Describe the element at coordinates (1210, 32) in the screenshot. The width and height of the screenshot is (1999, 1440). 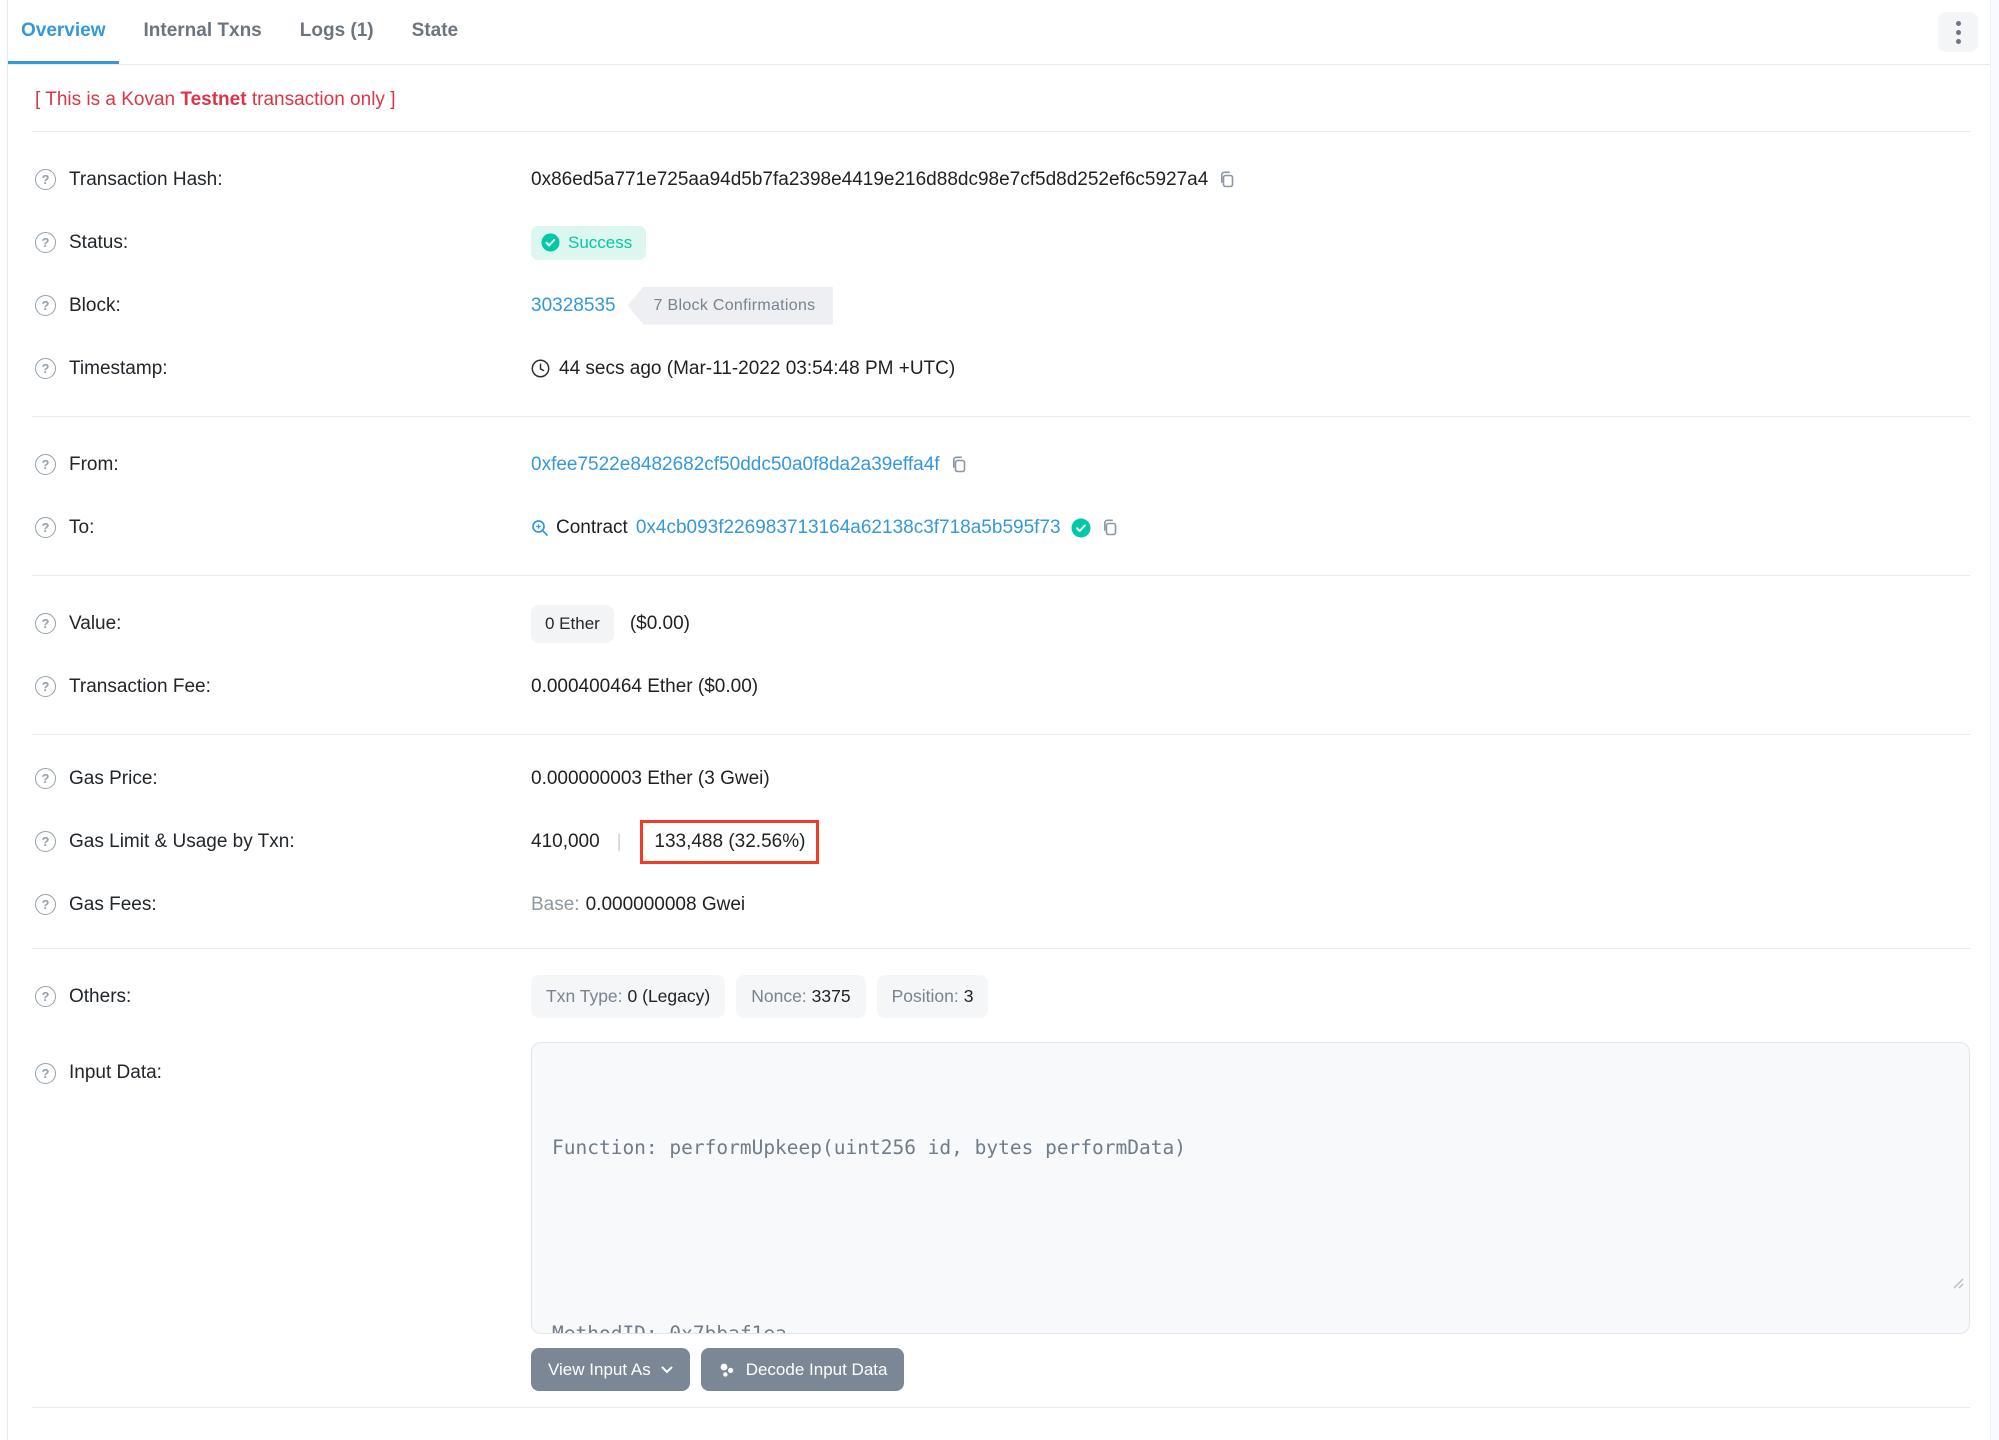
I see `tabbar-spacer` at that location.